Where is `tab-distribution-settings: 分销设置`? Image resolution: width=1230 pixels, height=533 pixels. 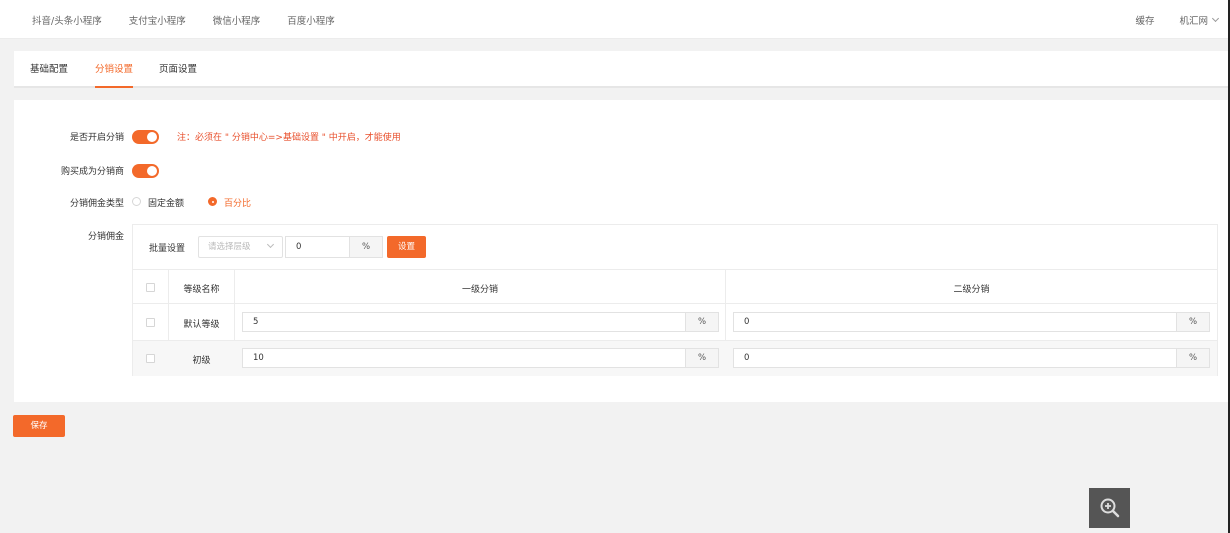
tab-distribution-settings: 分销设置 is located at coordinates (114, 69).